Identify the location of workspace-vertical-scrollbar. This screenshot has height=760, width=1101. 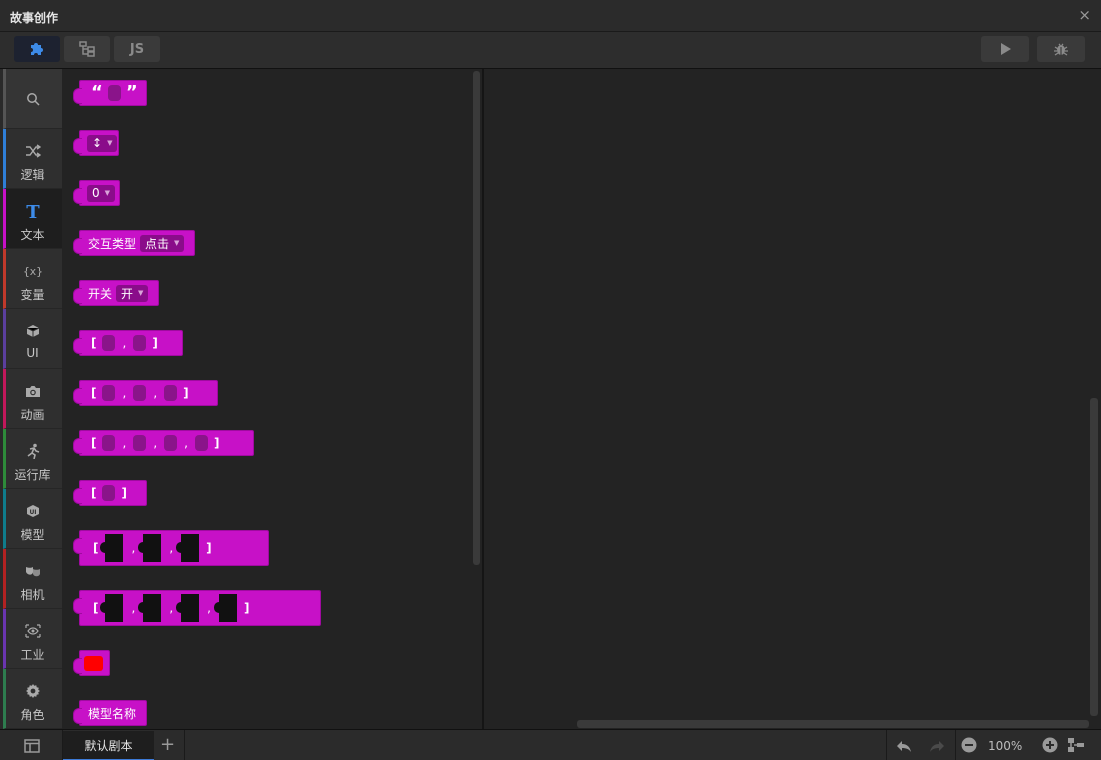
(1094, 557).